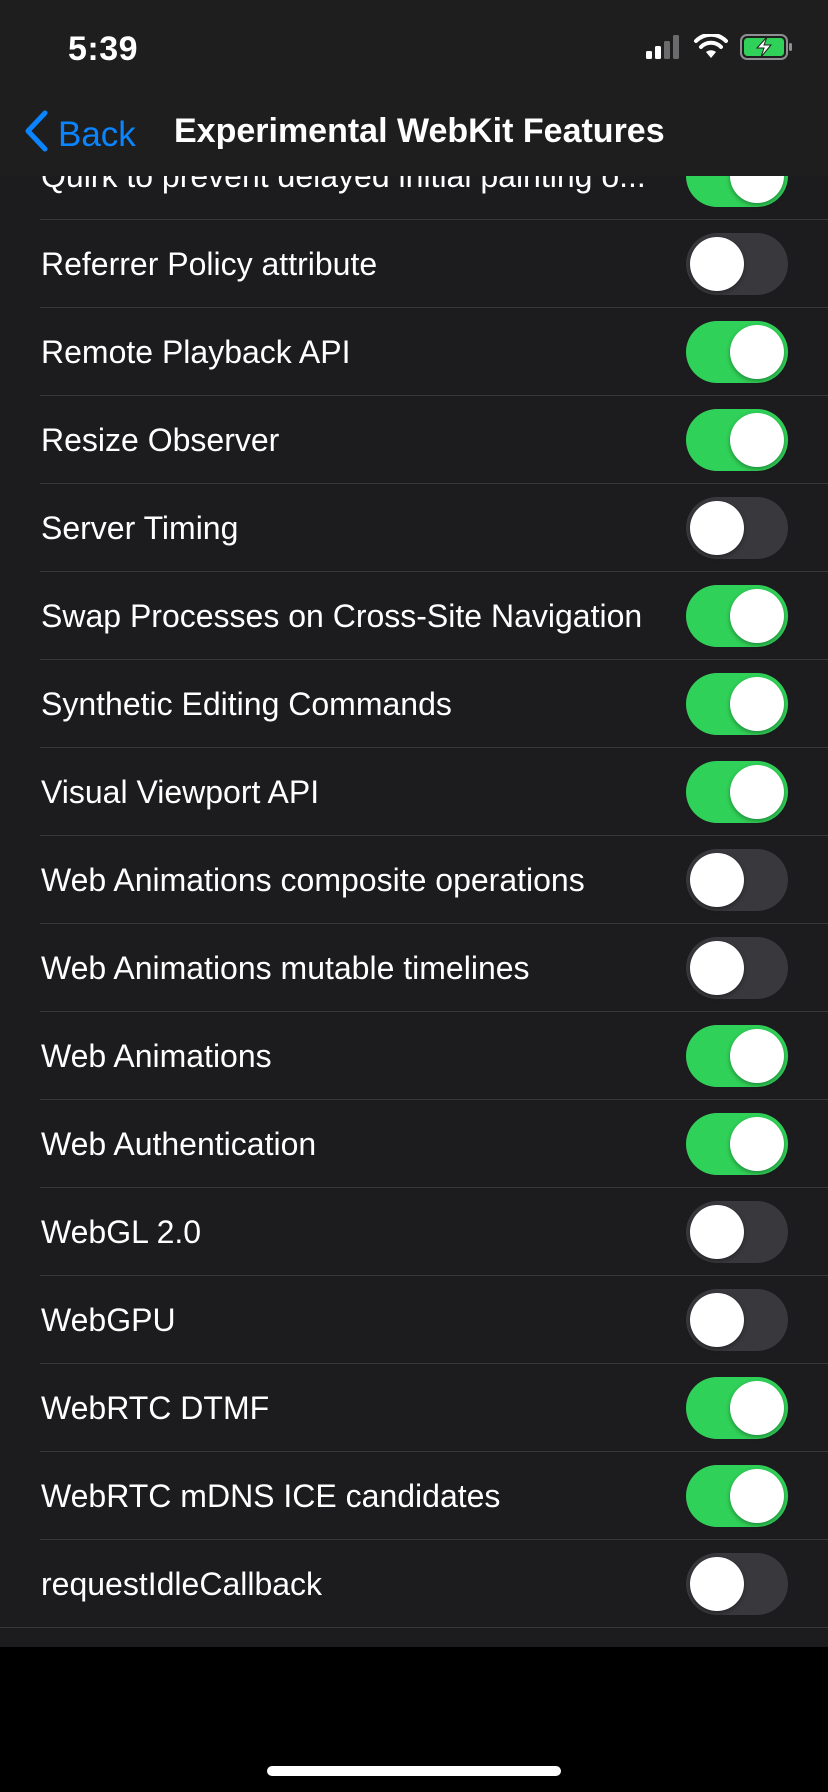 This screenshot has height=1792, width=828. Describe the element at coordinates (108, 1320) in the screenshot. I see `setting-label: WebGPU` at that location.